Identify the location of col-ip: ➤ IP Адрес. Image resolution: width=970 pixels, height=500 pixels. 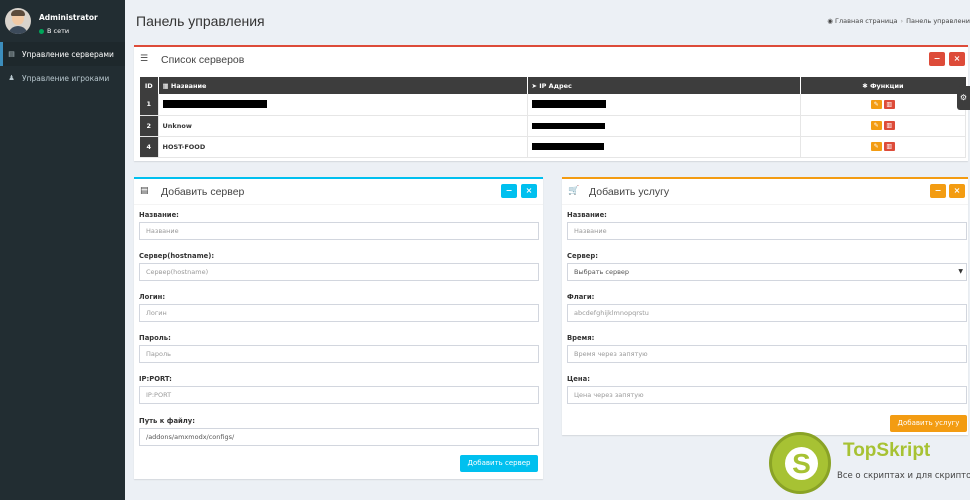
(664, 85).